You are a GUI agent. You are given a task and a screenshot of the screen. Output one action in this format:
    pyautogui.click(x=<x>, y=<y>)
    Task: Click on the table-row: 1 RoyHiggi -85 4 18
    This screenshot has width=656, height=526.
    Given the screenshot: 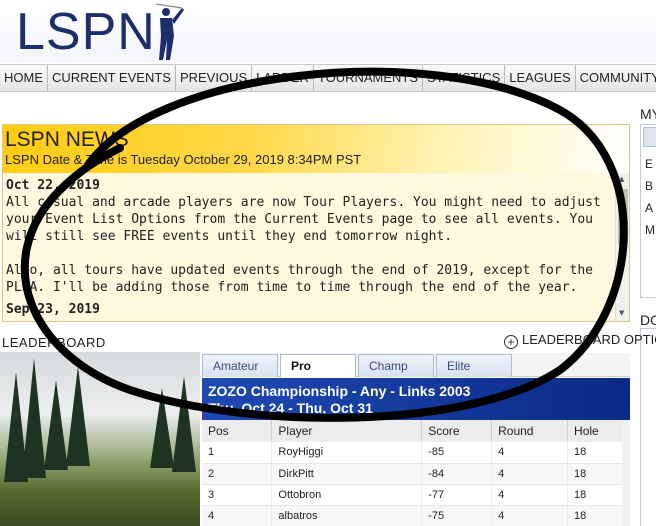 What is the action you would take?
    pyautogui.click(x=416, y=453)
    